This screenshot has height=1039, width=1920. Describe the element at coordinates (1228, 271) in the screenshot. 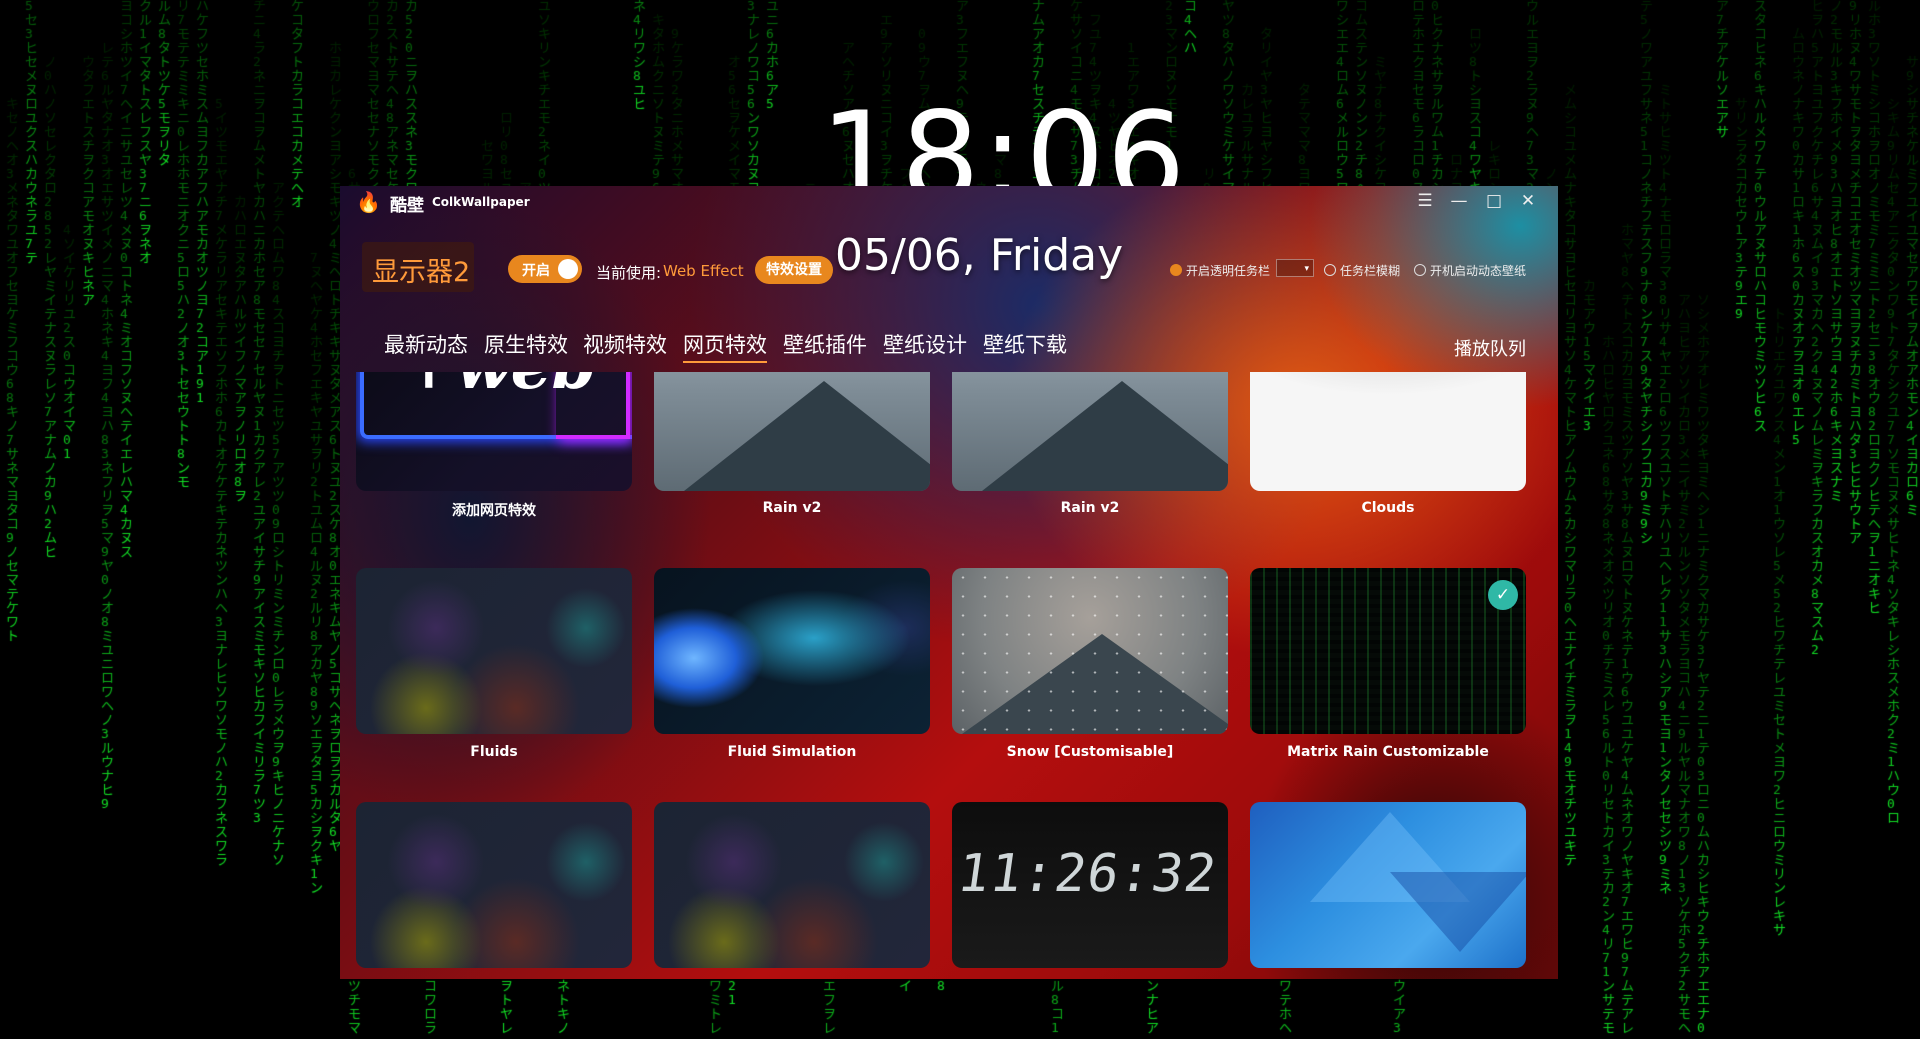

I see `transparent-taskbar-label: 开启透明任务栏` at that location.